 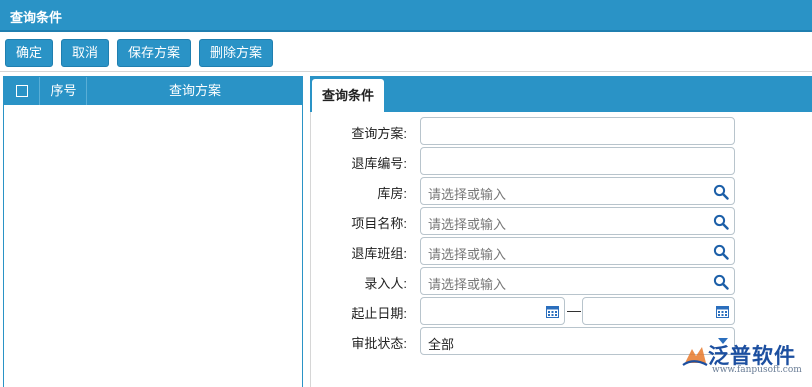 I want to click on warehouse-label: 库房:, so click(x=392, y=193).